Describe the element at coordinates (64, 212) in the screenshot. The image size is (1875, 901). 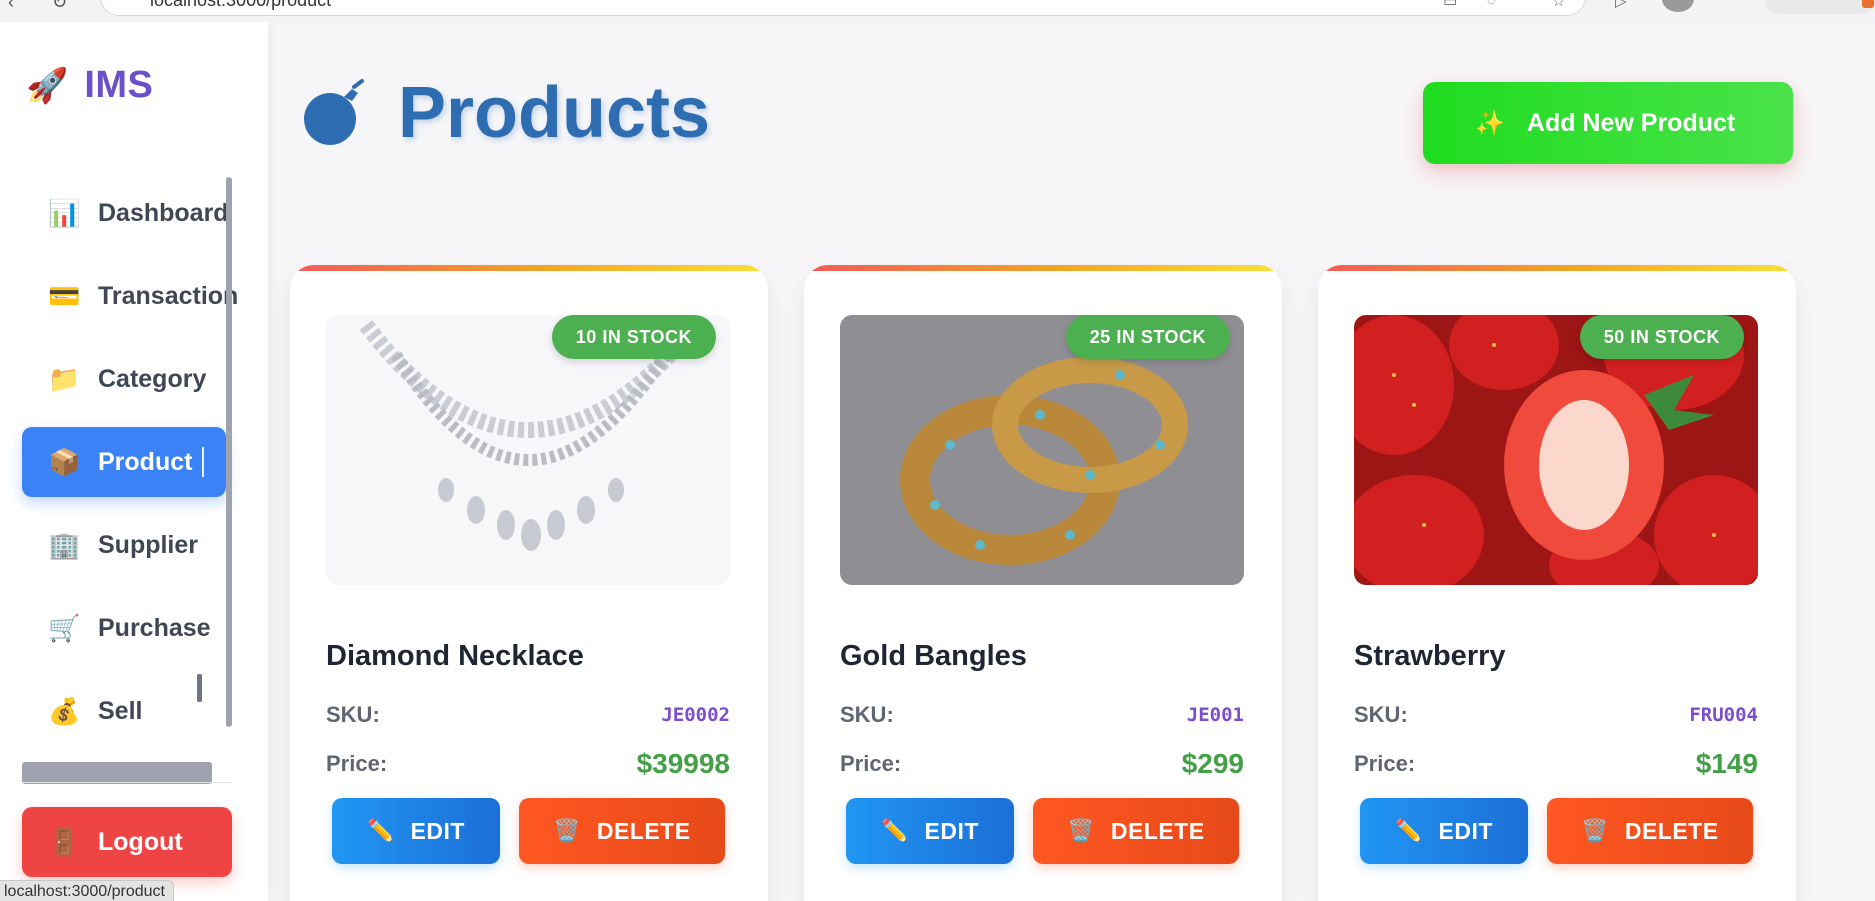
I see `bar-chart-icon: 📊` at that location.